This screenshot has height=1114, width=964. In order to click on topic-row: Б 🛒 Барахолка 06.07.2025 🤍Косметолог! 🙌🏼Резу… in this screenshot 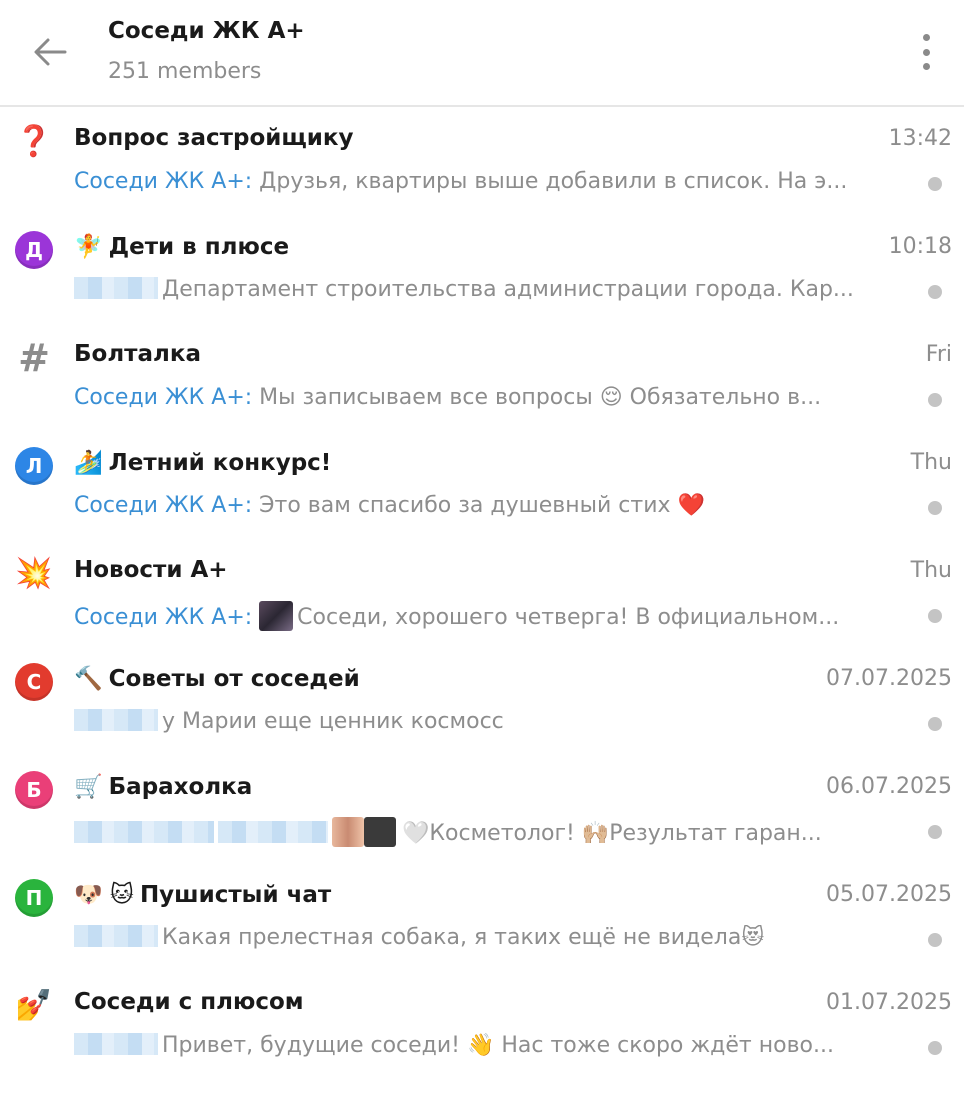, I will do `click(482, 810)`.